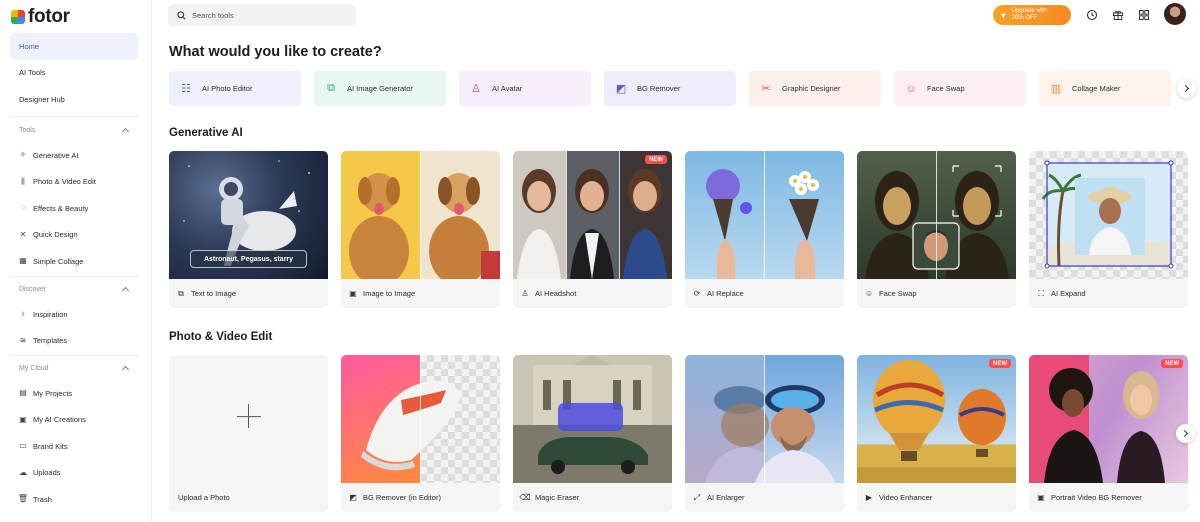 The width and height of the screenshot is (1200, 522). Describe the element at coordinates (936, 293) in the screenshot. I see `card-label: ☺ Face Swap` at that location.